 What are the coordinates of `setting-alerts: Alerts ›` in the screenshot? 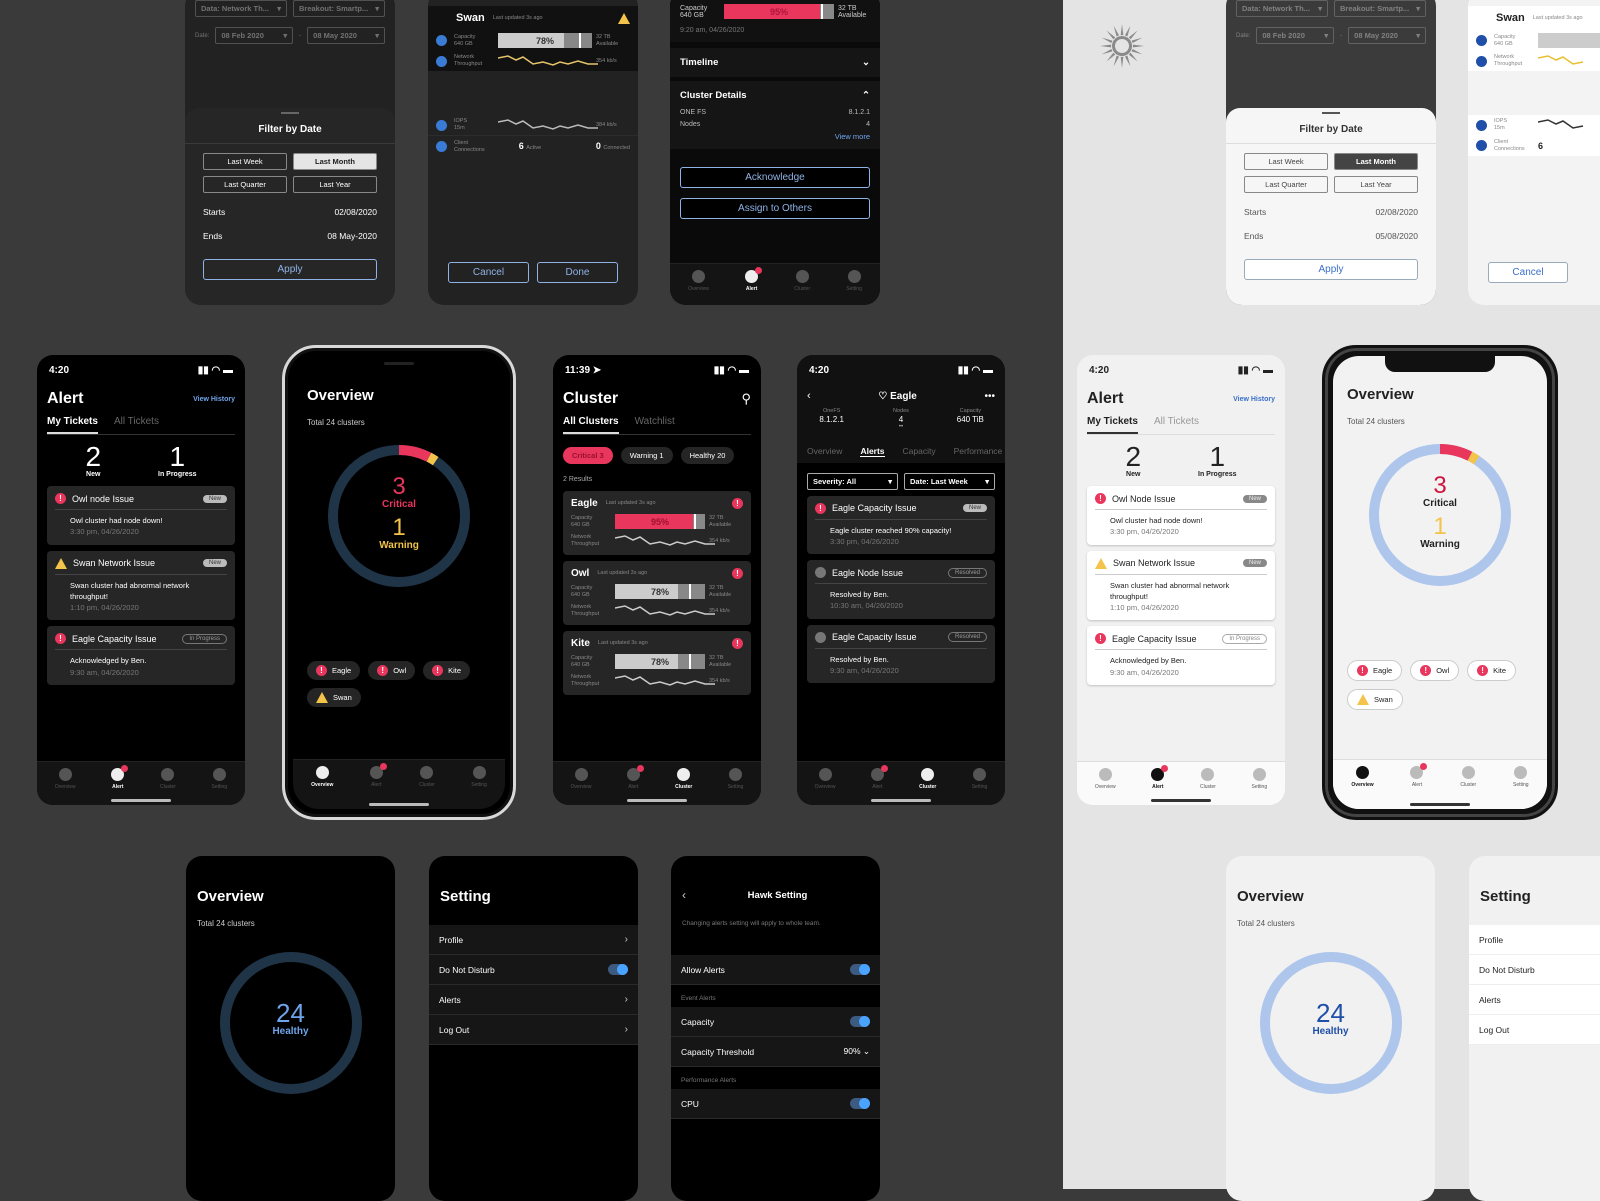 It's located at (533, 1000).